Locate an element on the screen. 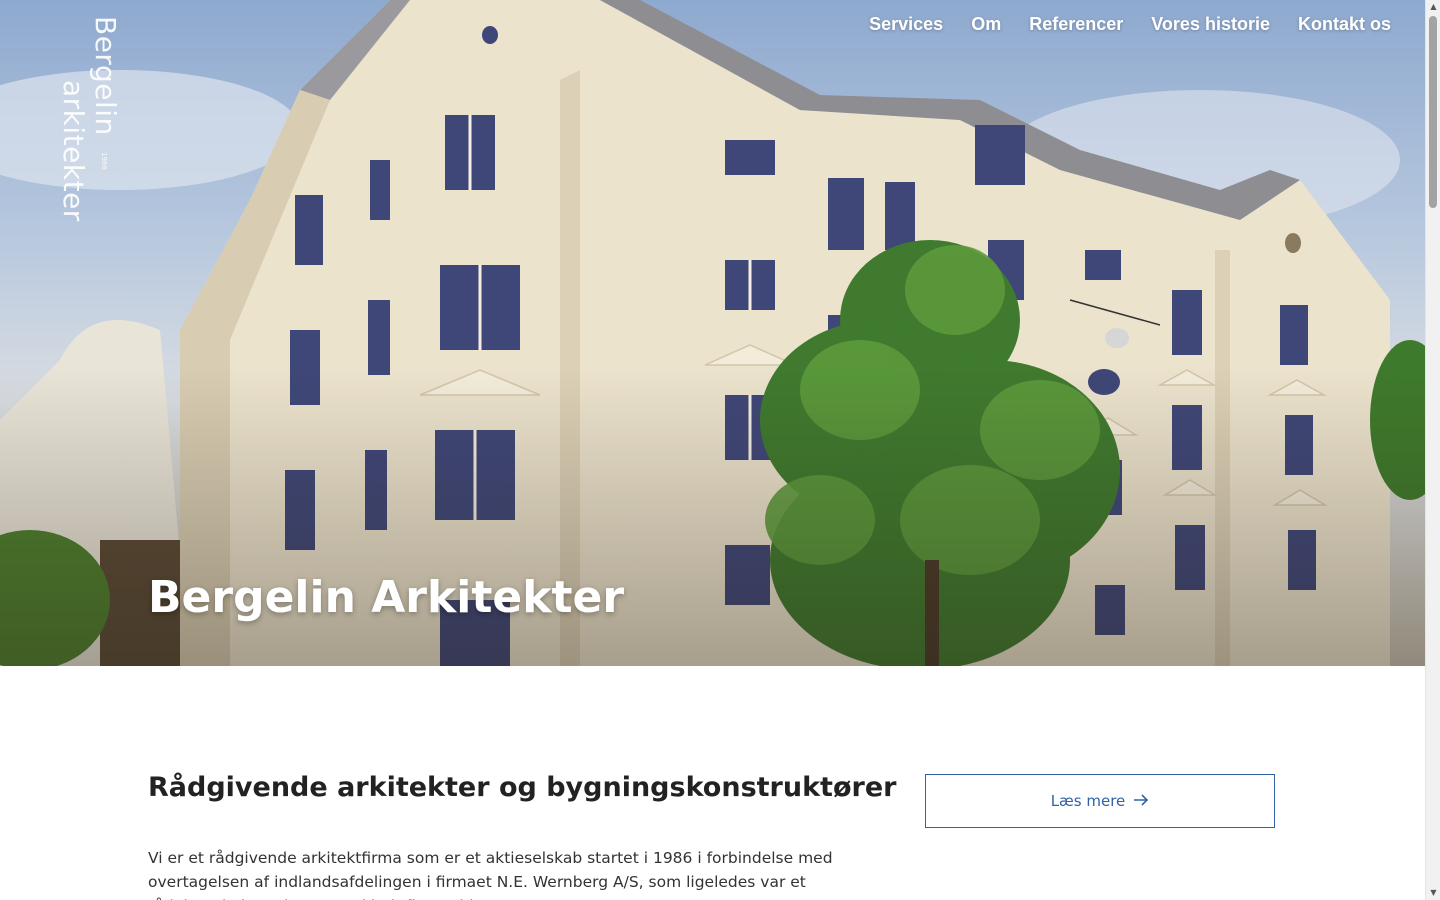 Image resolution: width=1440 pixels, height=900 pixels. read-more-label: Læs mere is located at coordinates (1088, 801).